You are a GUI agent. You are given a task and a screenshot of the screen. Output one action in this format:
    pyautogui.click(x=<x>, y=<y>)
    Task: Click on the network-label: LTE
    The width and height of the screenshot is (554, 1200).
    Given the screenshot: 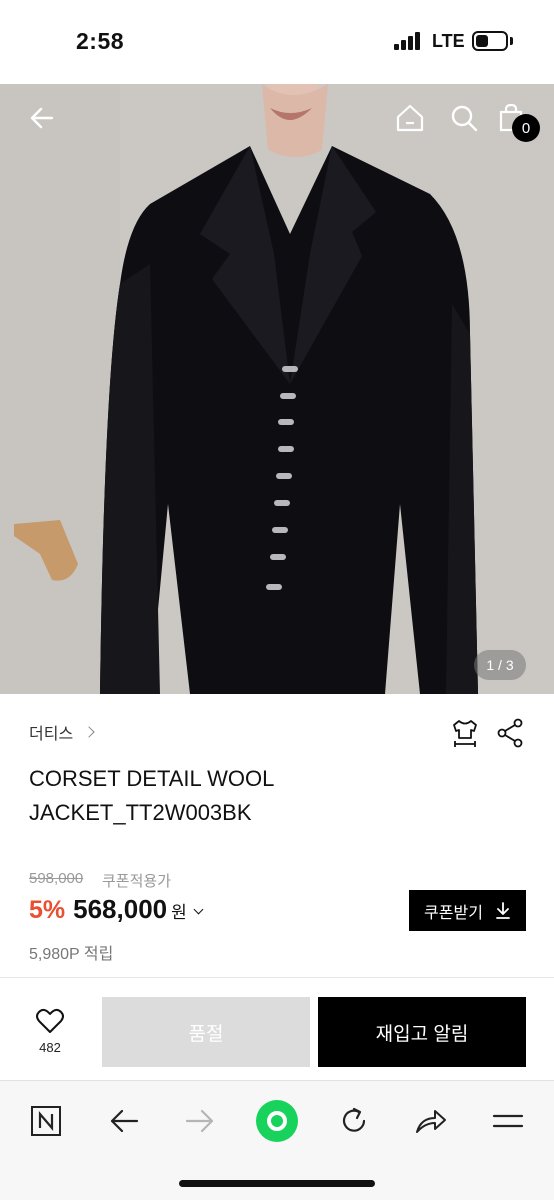 What is the action you would take?
    pyautogui.click(x=448, y=41)
    